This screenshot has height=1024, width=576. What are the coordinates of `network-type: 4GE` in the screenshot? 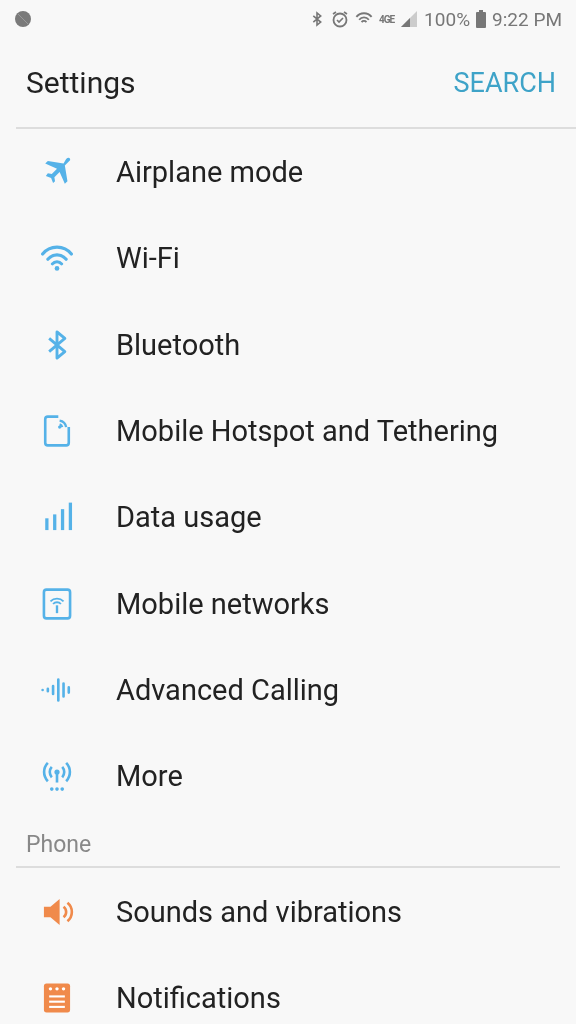 It's located at (386, 19).